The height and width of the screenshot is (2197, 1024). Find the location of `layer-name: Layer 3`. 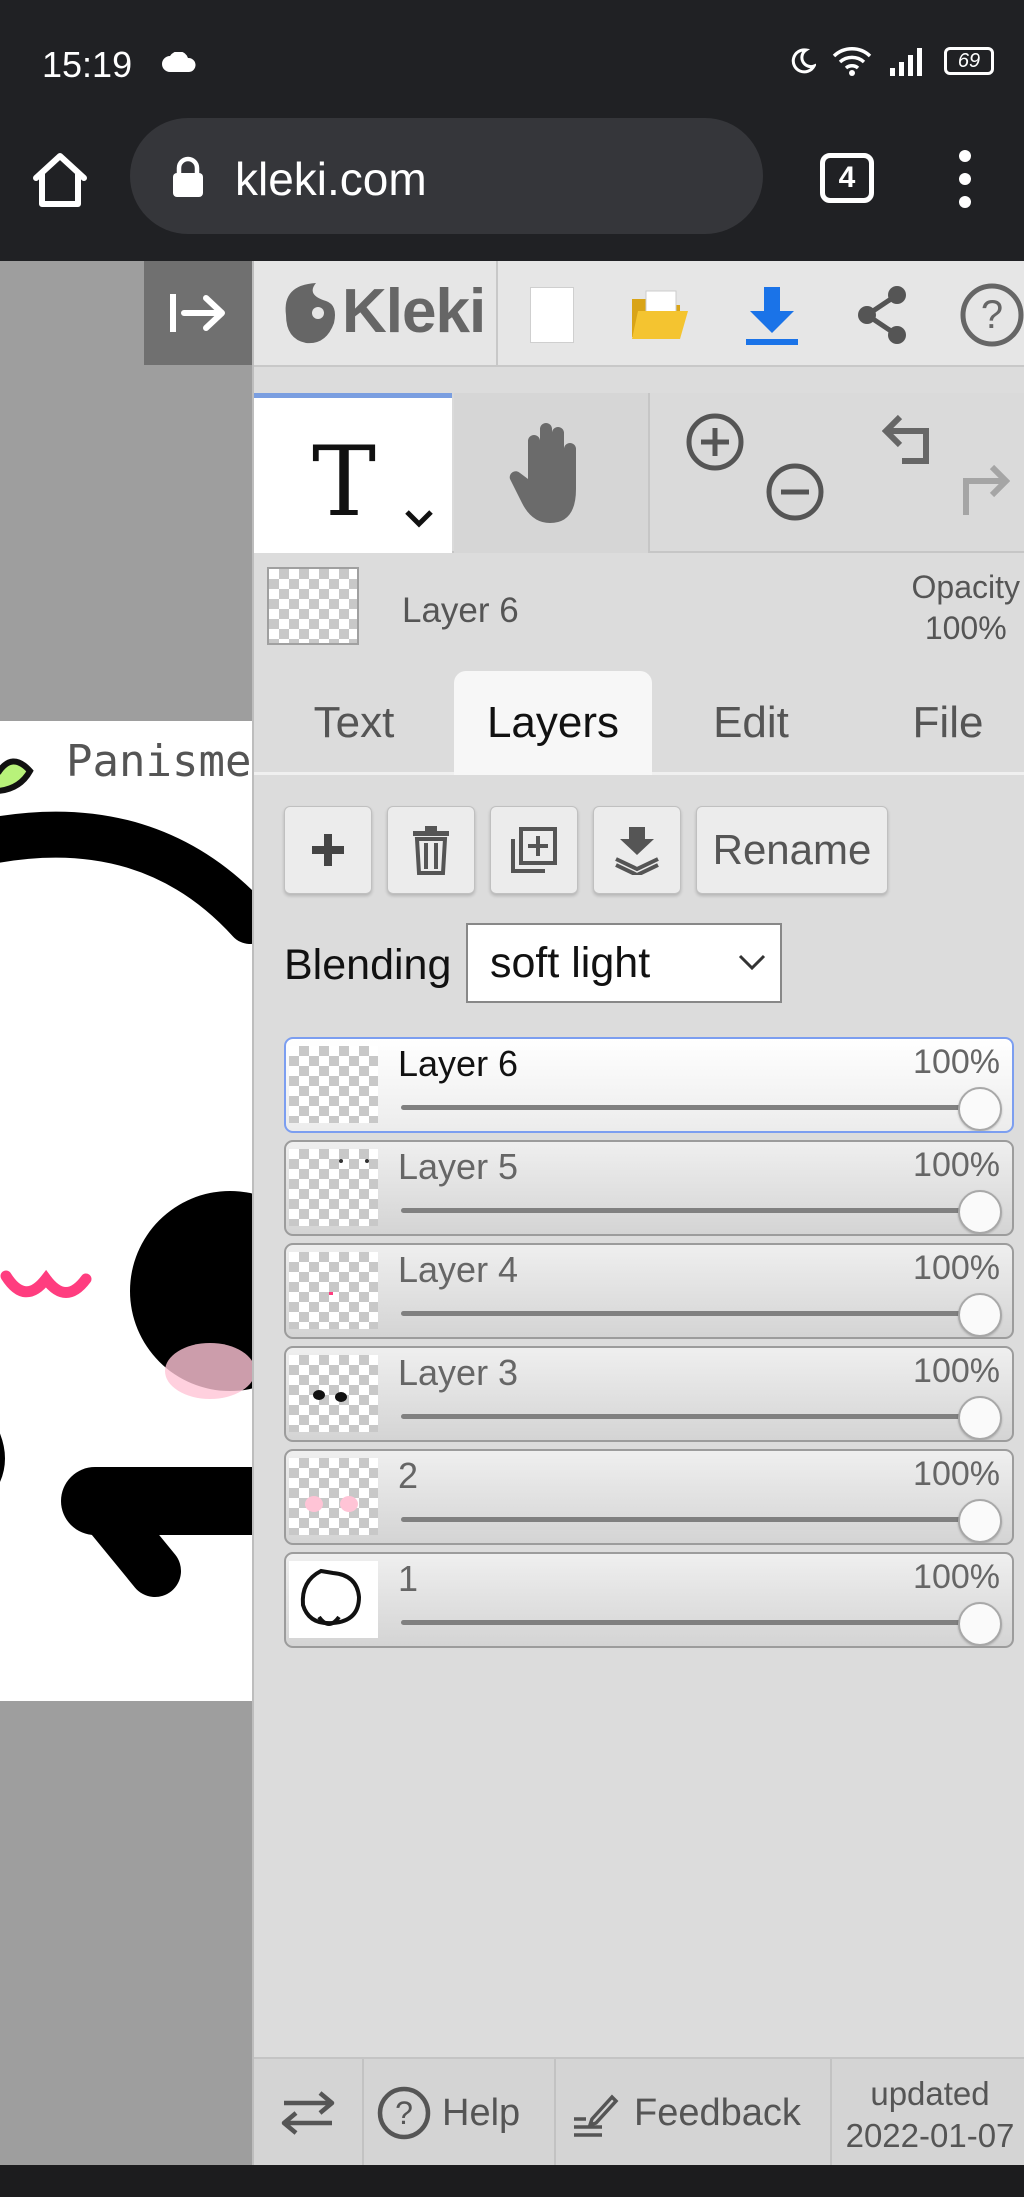

layer-name: Layer 3 is located at coordinates (458, 1372).